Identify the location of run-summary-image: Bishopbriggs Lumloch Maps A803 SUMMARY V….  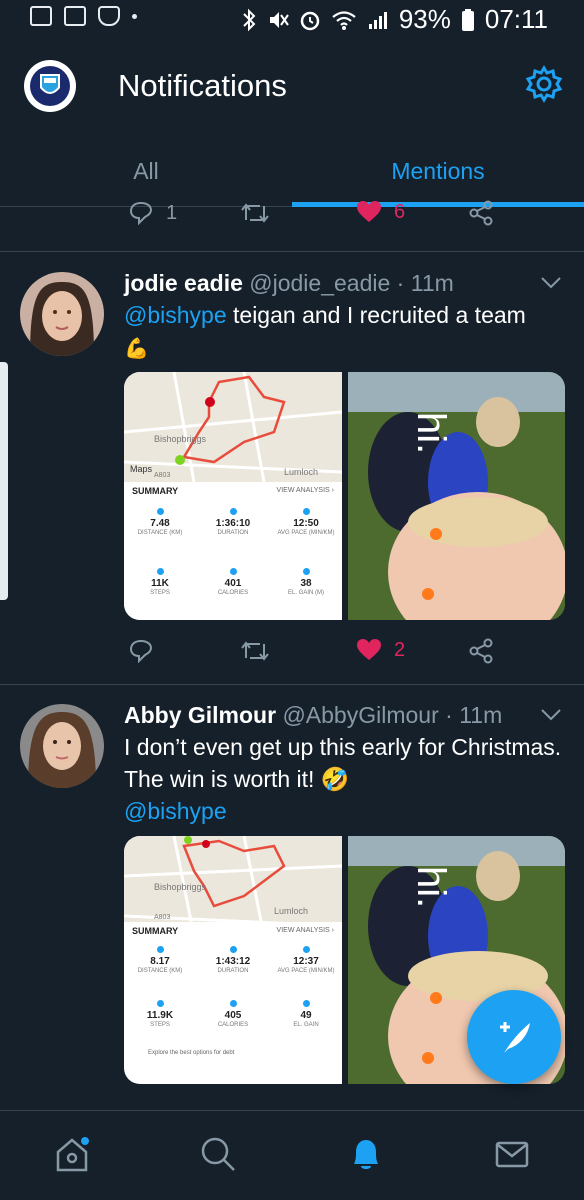
(233, 496).